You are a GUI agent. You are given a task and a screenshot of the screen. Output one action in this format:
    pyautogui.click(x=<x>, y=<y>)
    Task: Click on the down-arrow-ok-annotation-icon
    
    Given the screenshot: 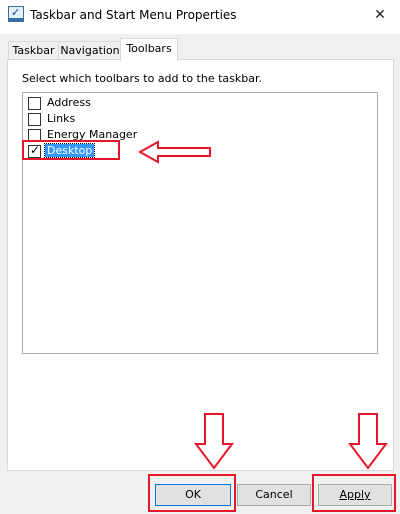 What is the action you would take?
    pyautogui.click(x=214, y=441)
    